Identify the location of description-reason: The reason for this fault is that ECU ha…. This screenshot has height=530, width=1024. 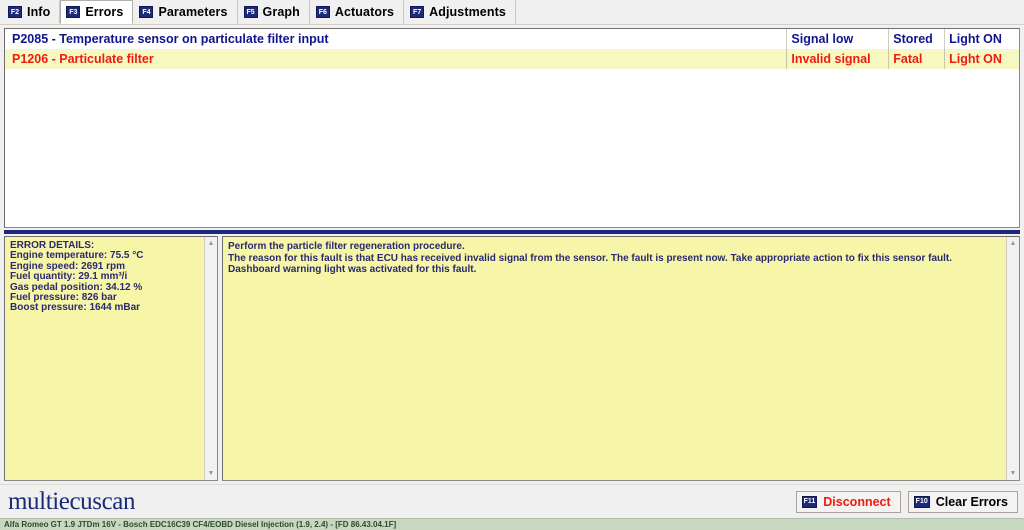
(590, 264).